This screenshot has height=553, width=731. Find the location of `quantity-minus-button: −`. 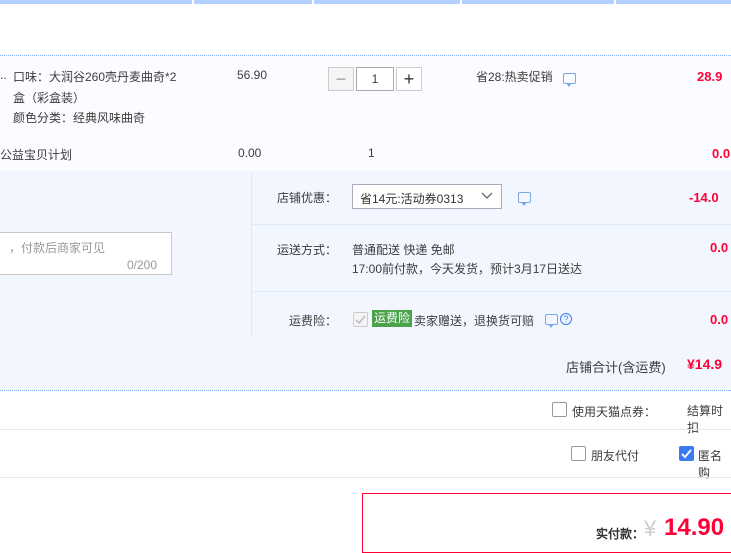

quantity-minus-button: − is located at coordinates (341, 79).